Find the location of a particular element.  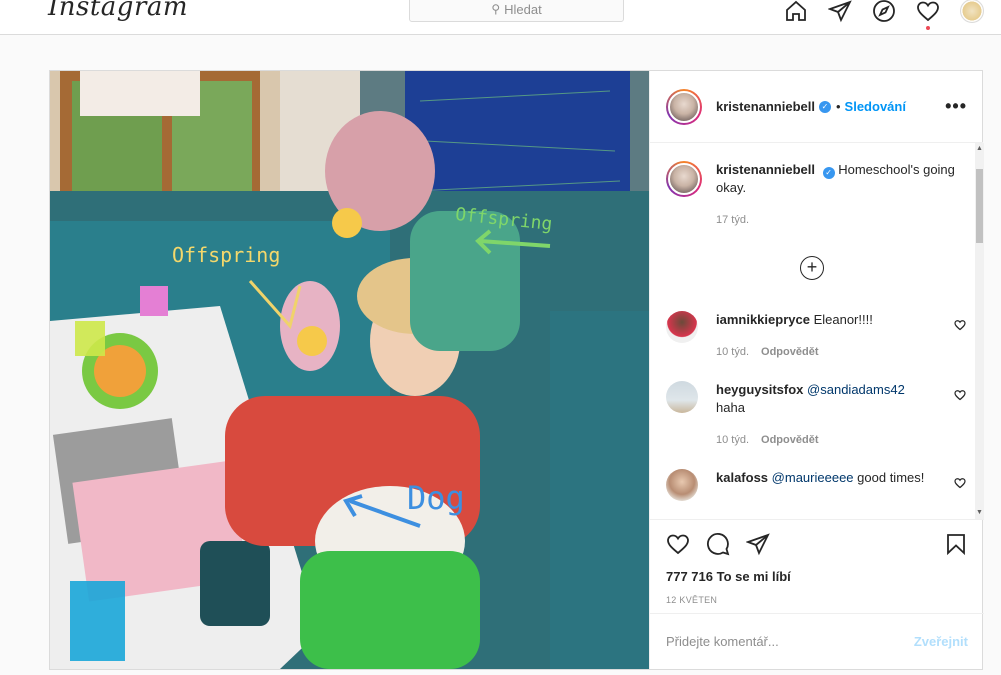

caption-avatar is located at coordinates (684, 179).